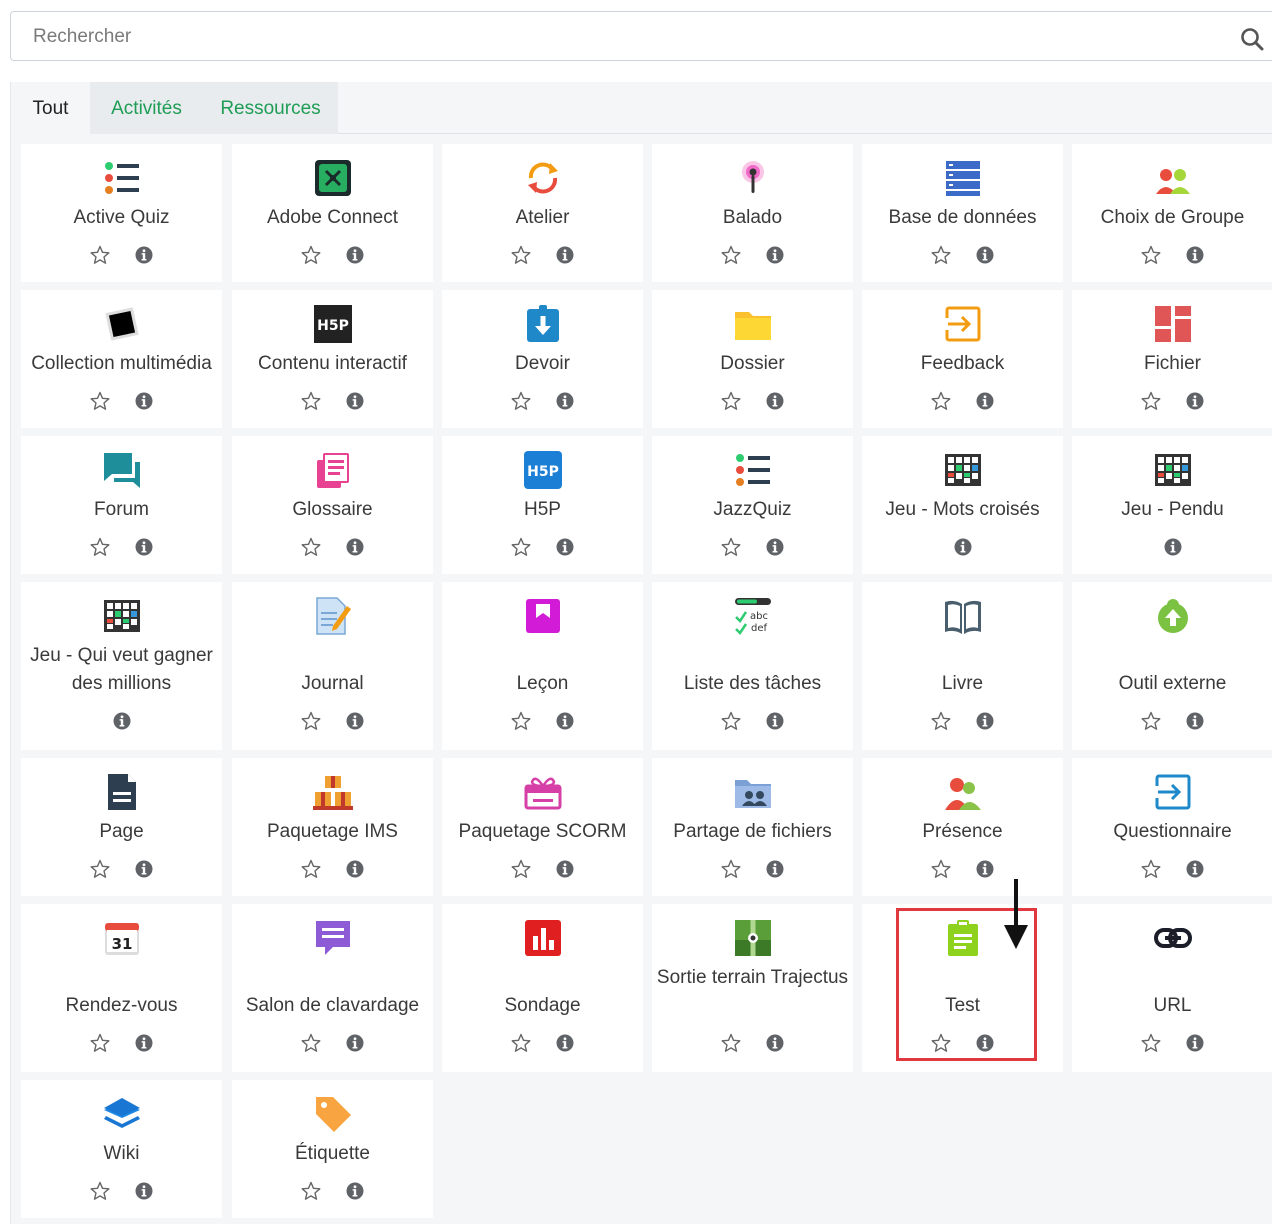 The image size is (1272, 1224). What do you see at coordinates (1172, 988) in the screenshot?
I see `module-tile-url: URL` at bounding box center [1172, 988].